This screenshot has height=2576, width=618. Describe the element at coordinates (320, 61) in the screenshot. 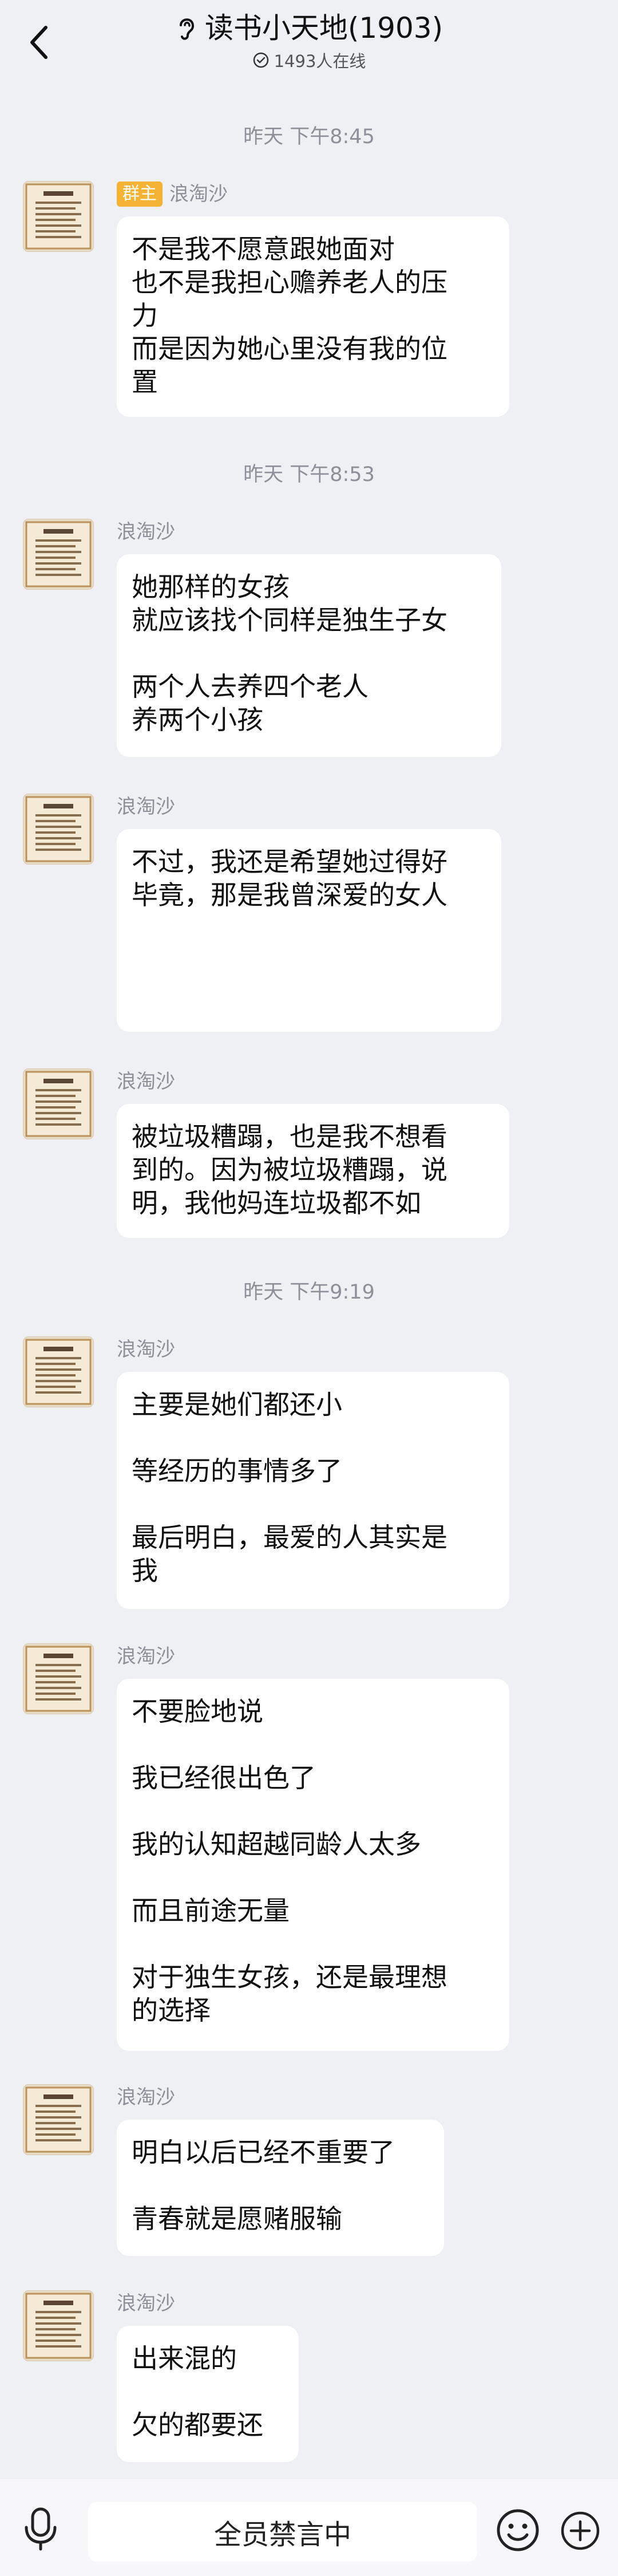

I see `online-count: 1493人在线` at that location.